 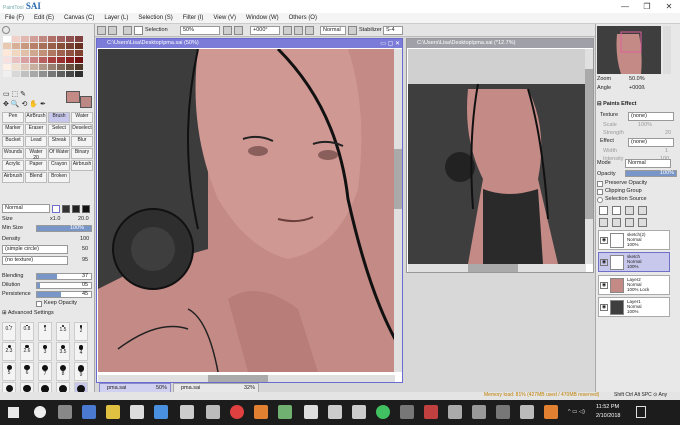 What do you see at coordinates (616, 222) in the screenshot?
I see `merge-down-icon` at bounding box center [616, 222].